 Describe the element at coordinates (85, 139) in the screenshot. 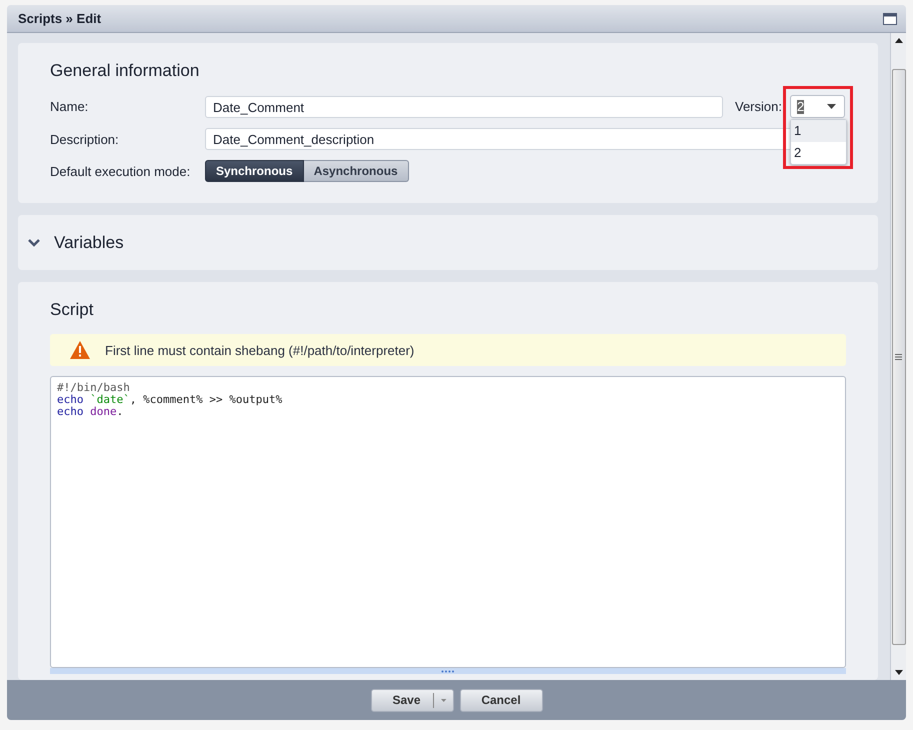

I see `field-label: Description:` at that location.